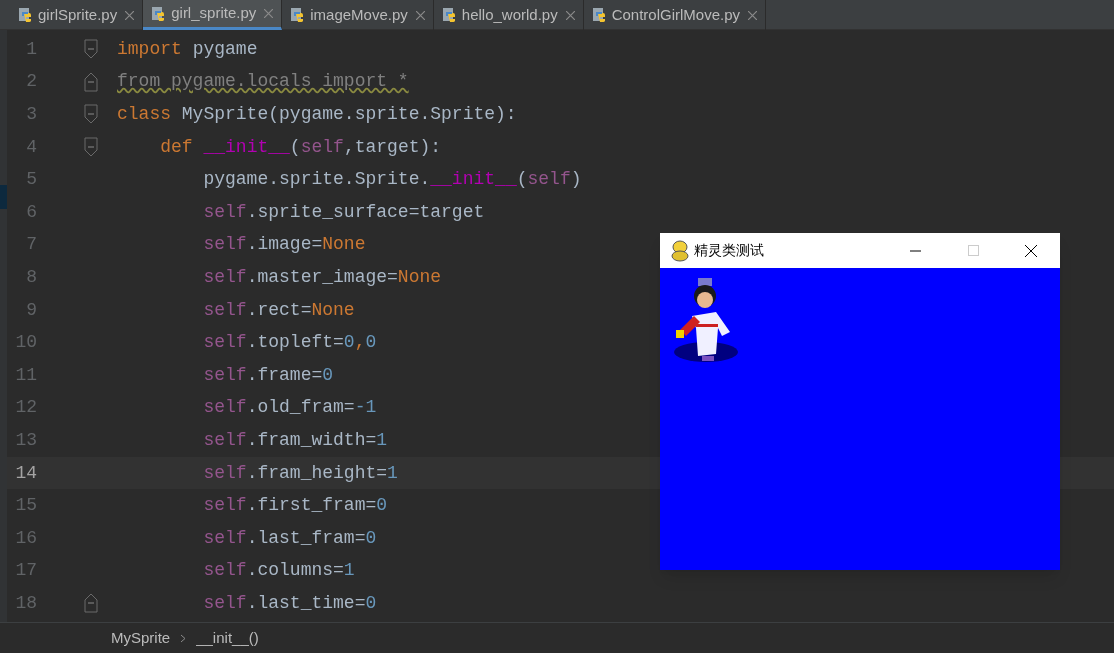 This screenshot has width=1114, height=653. I want to click on tab-label: ControlGirlMove.py, so click(676, 14).